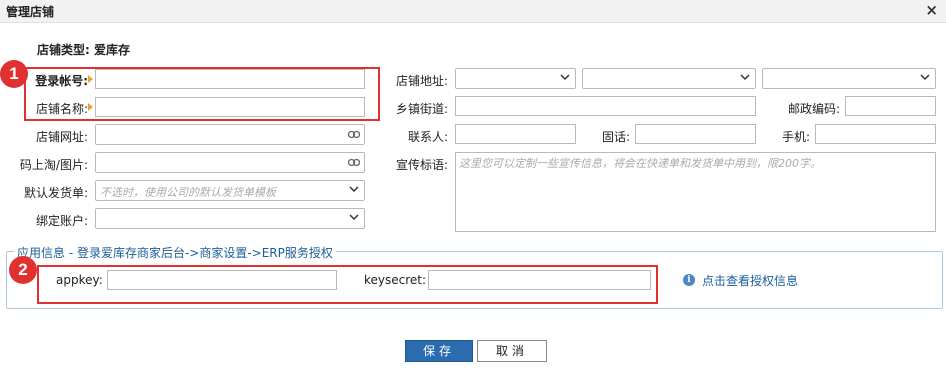 This screenshot has width=946, height=377. What do you see at coordinates (669, 78) in the screenshot?
I see `city-select` at bounding box center [669, 78].